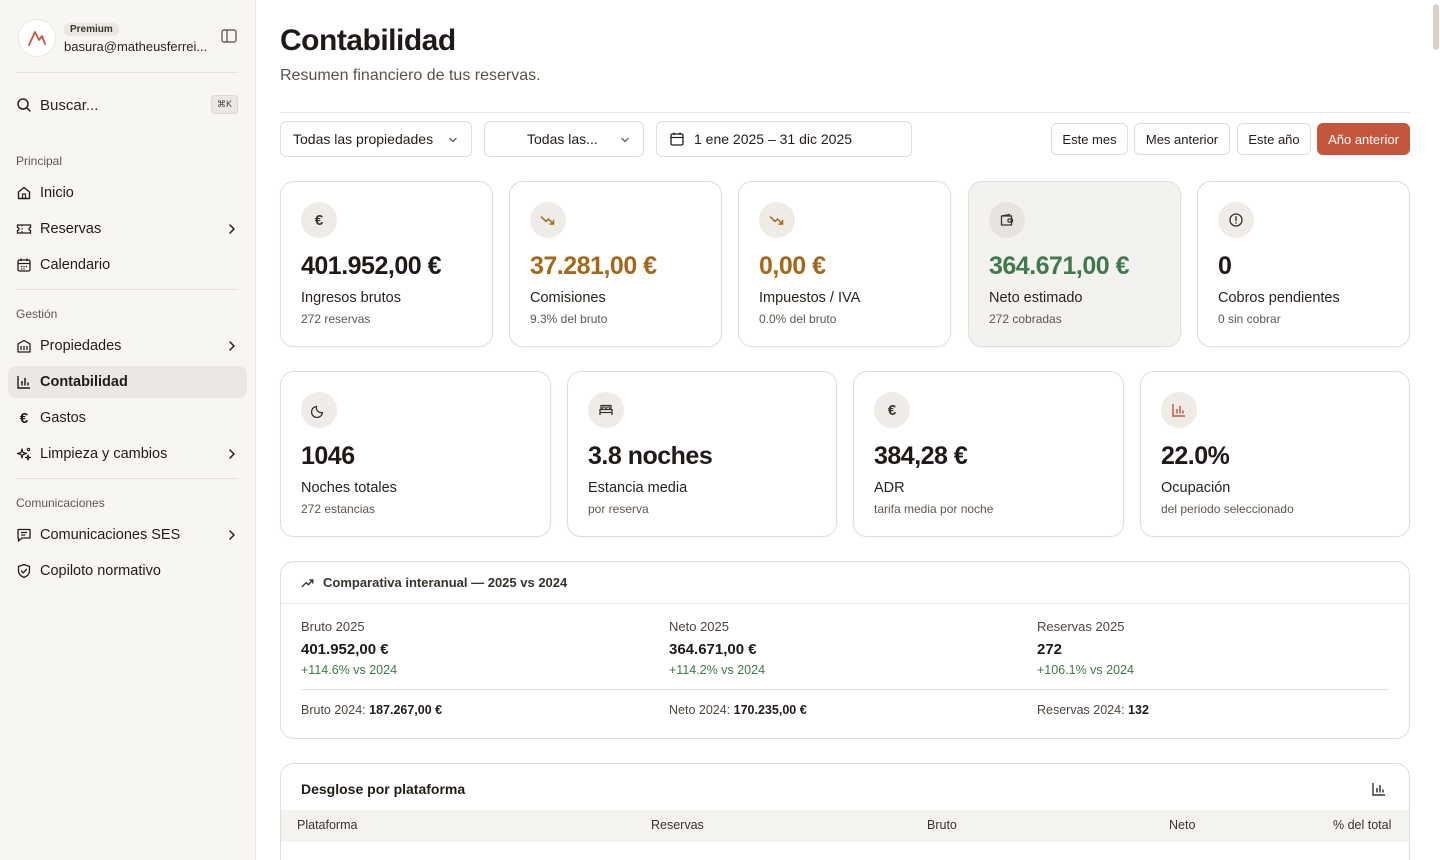 The height and width of the screenshot is (860, 1440). Describe the element at coordinates (383, 789) in the screenshot. I see `breakdown-title: Desglose por plataforma` at that location.